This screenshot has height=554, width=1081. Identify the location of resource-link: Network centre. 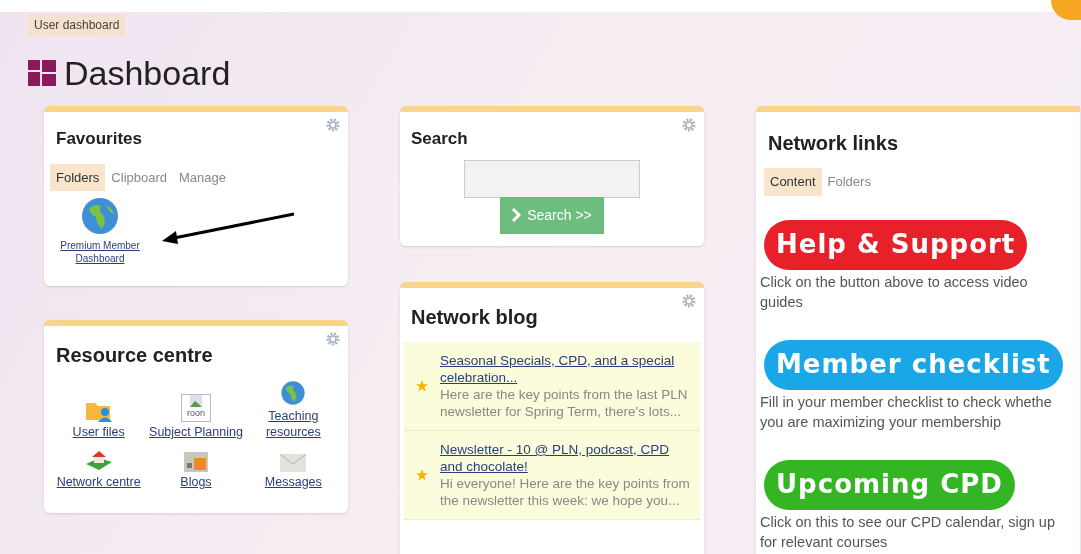
(98, 482).